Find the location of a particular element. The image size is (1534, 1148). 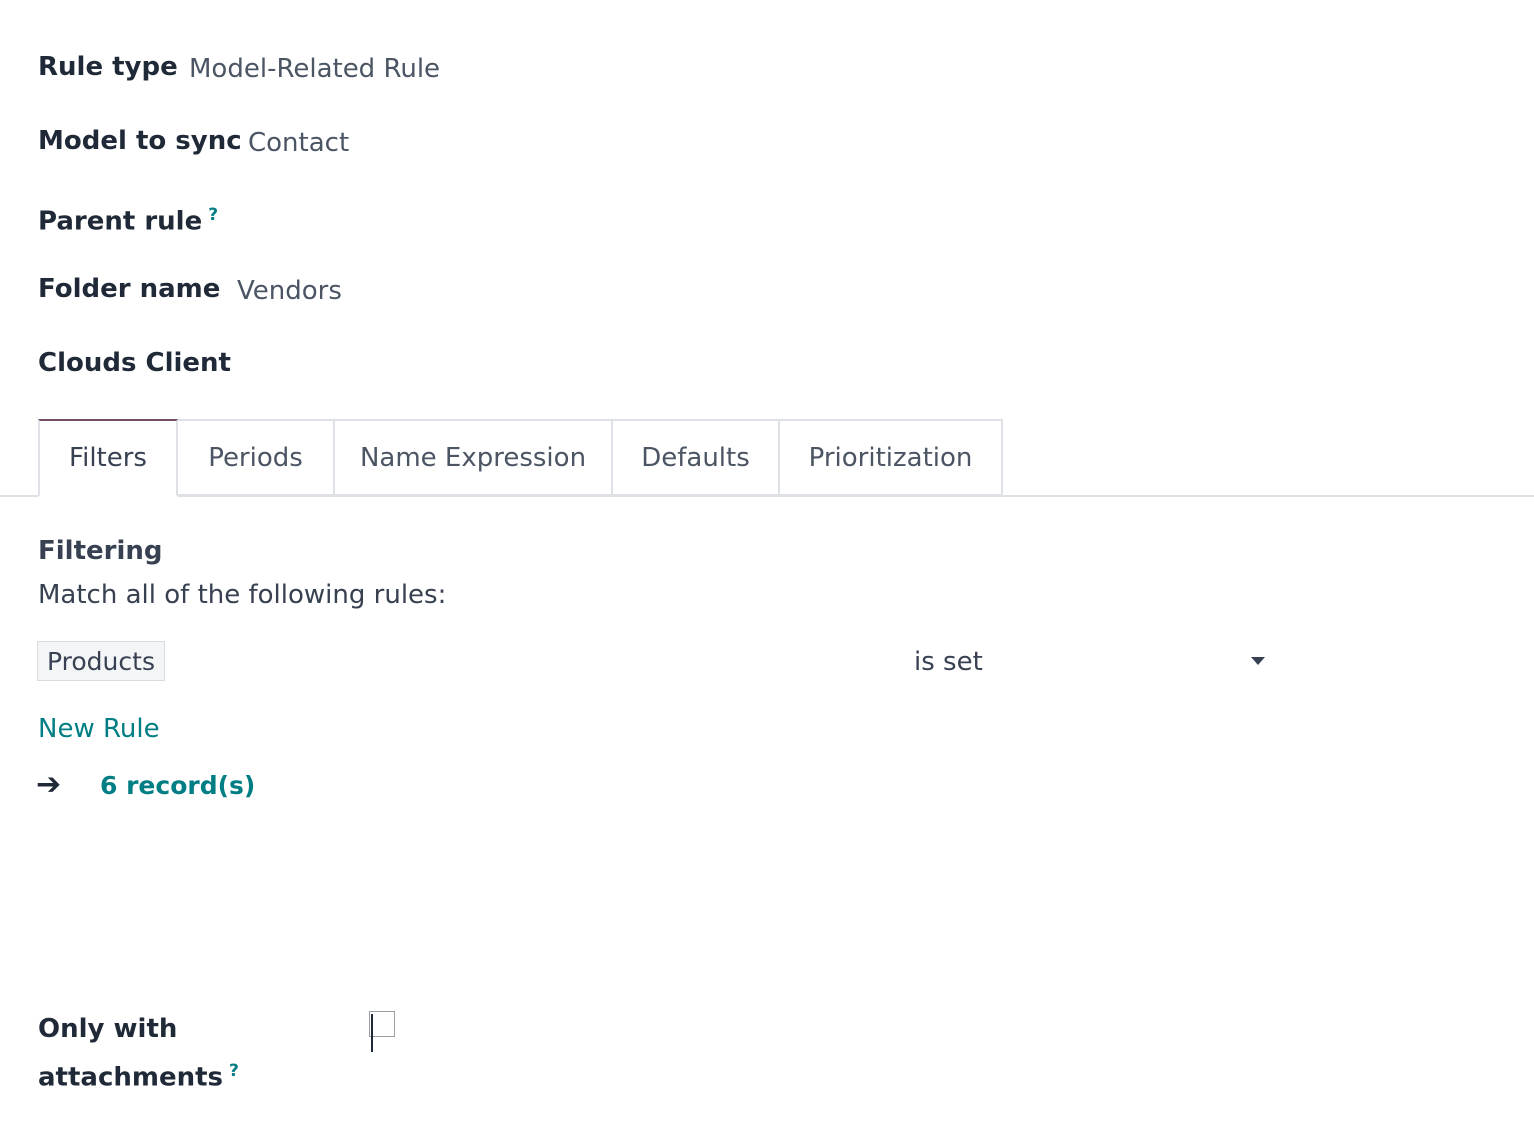

rule-operator-select: is set is located at coordinates (948, 662).